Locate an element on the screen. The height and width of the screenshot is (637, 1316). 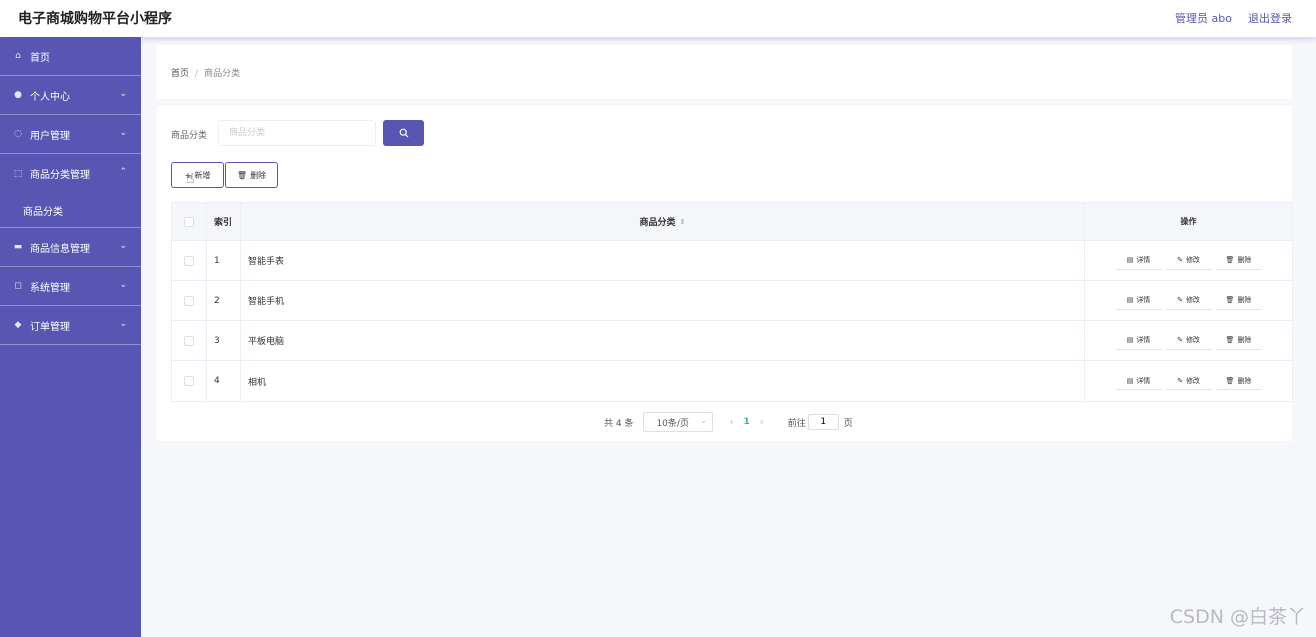
goto-page-input is located at coordinates (823, 422).